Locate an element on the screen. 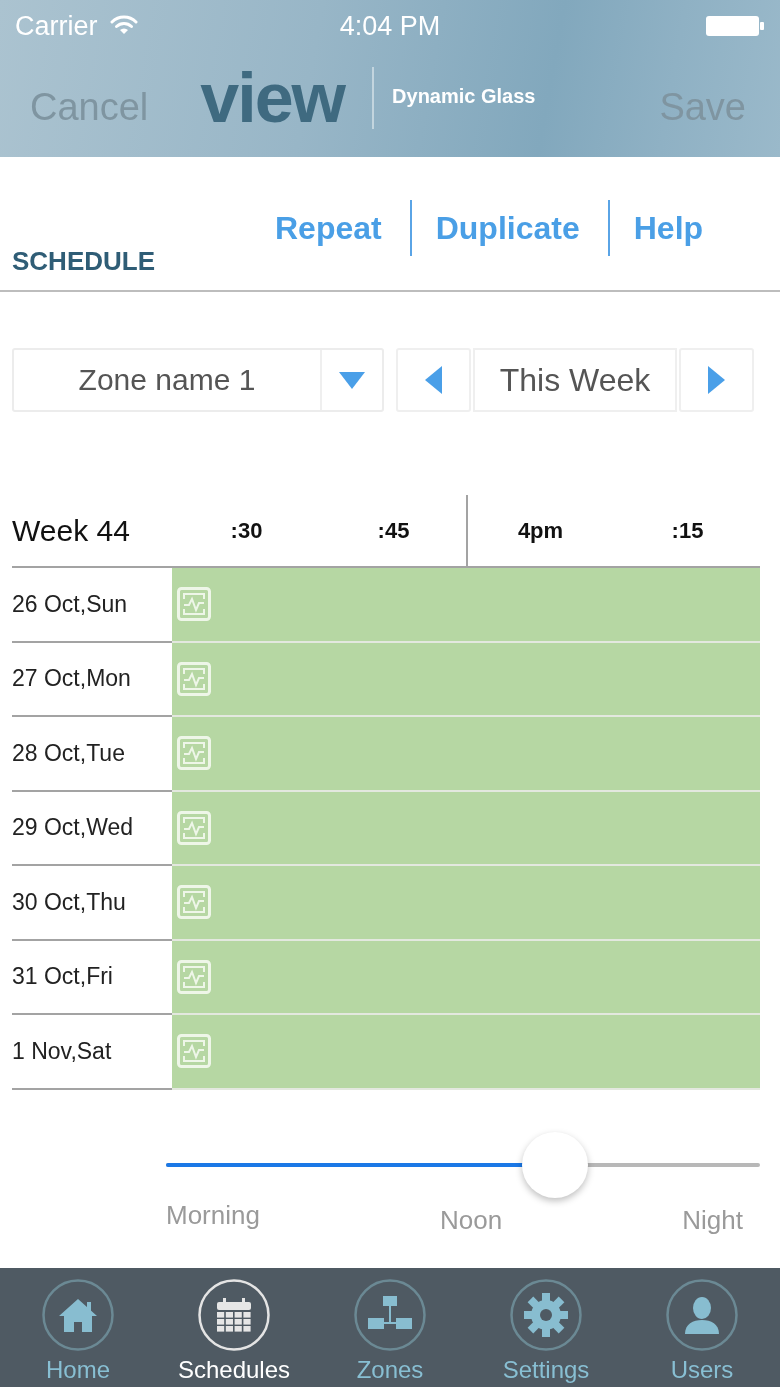  next-week-button is located at coordinates (716, 380).